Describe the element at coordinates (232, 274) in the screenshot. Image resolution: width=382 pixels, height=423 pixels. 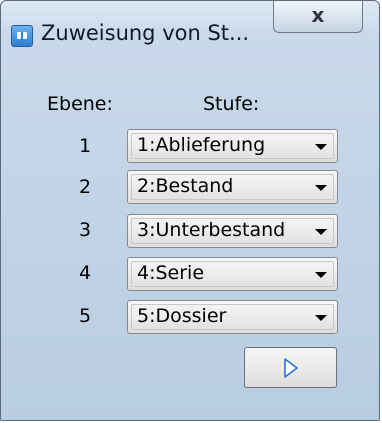
I see `stage-select-4: 4:Serie` at that location.